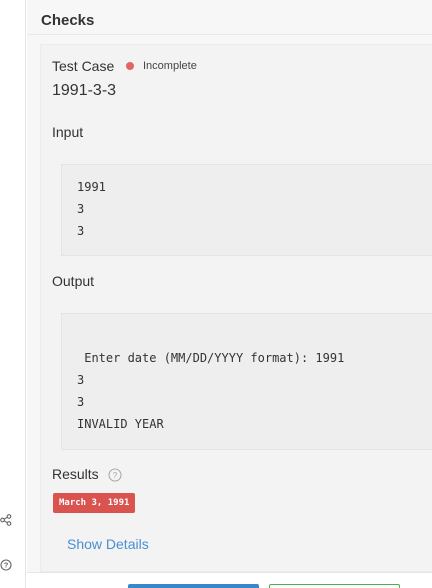 The width and height of the screenshot is (432, 588). Describe the element at coordinates (170, 66) in the screenshot. I see `status-text: Incomplete` at that location.